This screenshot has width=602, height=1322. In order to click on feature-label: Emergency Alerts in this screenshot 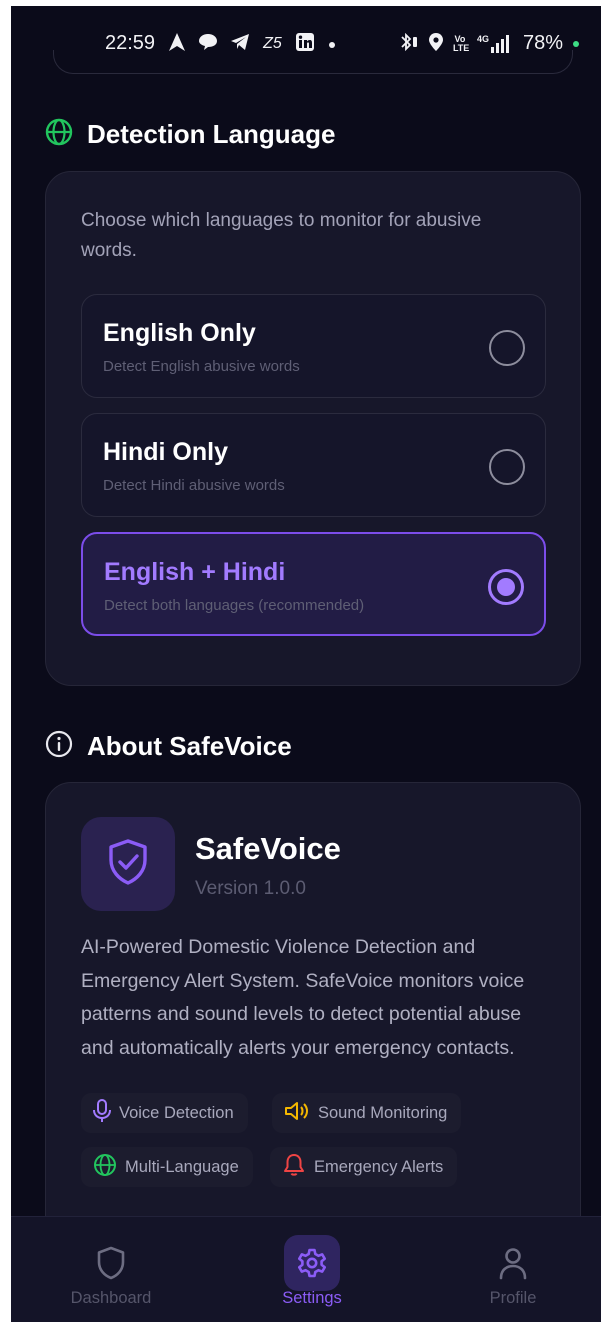, I will do `click(379, 1166)`.